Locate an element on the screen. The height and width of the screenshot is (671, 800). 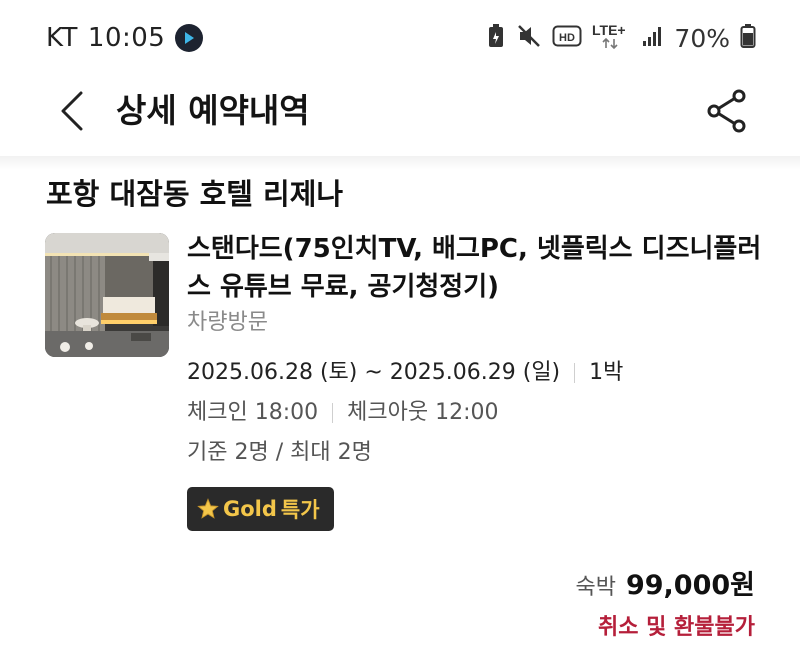
back-button is located at coordinates (72, 111).